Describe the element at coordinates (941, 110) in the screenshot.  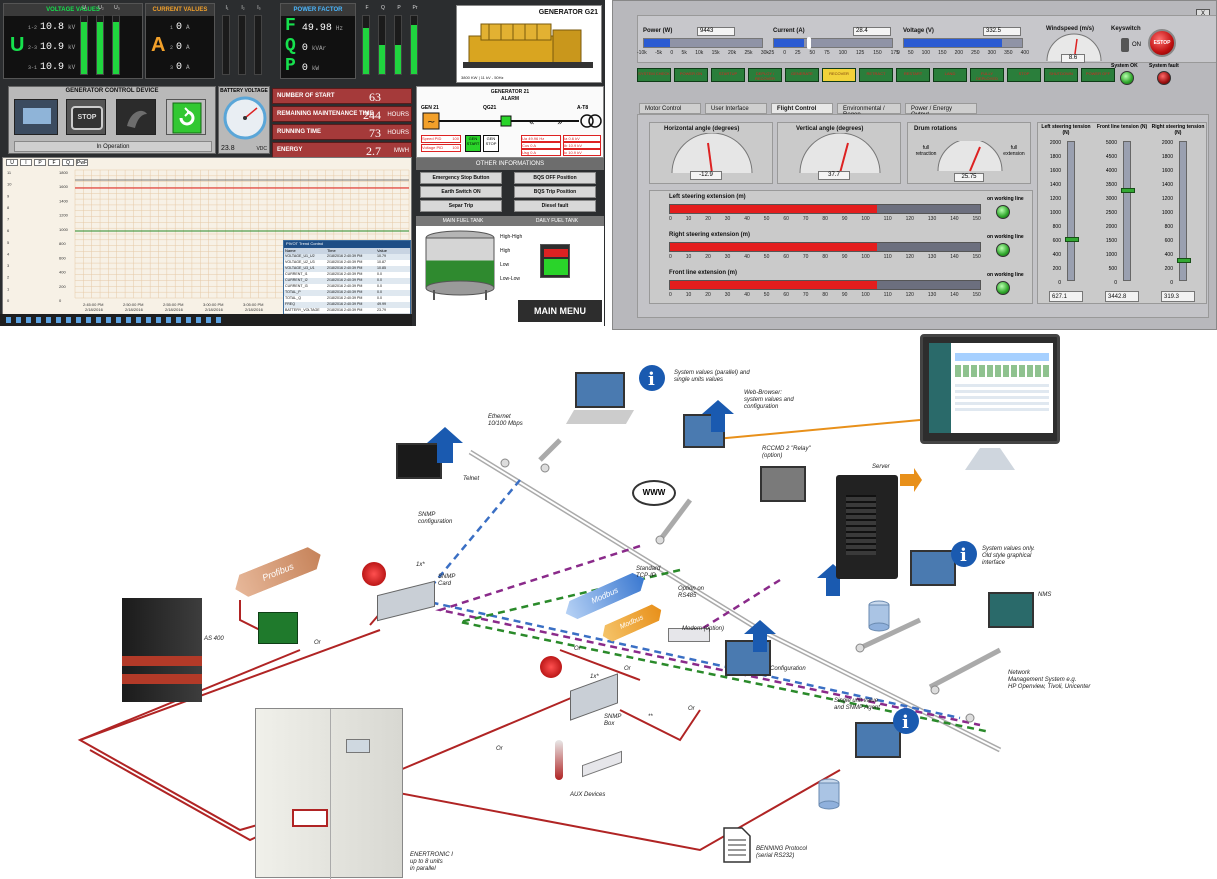
I see `tab: Power / Energy Output` at that location.